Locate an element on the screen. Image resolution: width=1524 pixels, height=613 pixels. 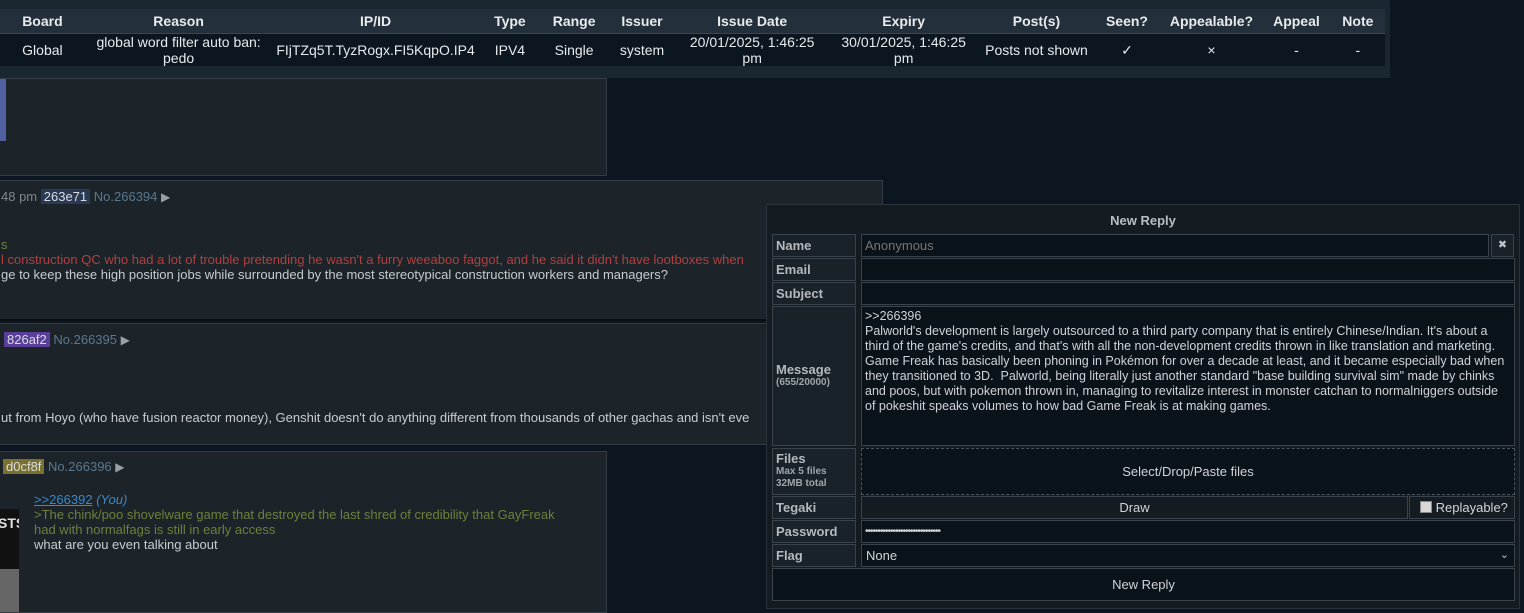
post-header: 826af2 No.266395 ▶ is located at coordinates (67, 339).